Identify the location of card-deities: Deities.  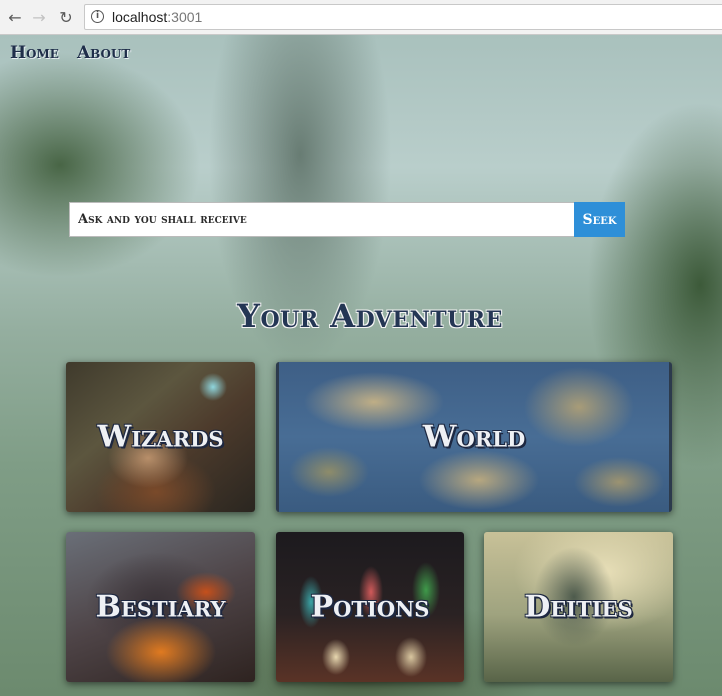
(578, 607).